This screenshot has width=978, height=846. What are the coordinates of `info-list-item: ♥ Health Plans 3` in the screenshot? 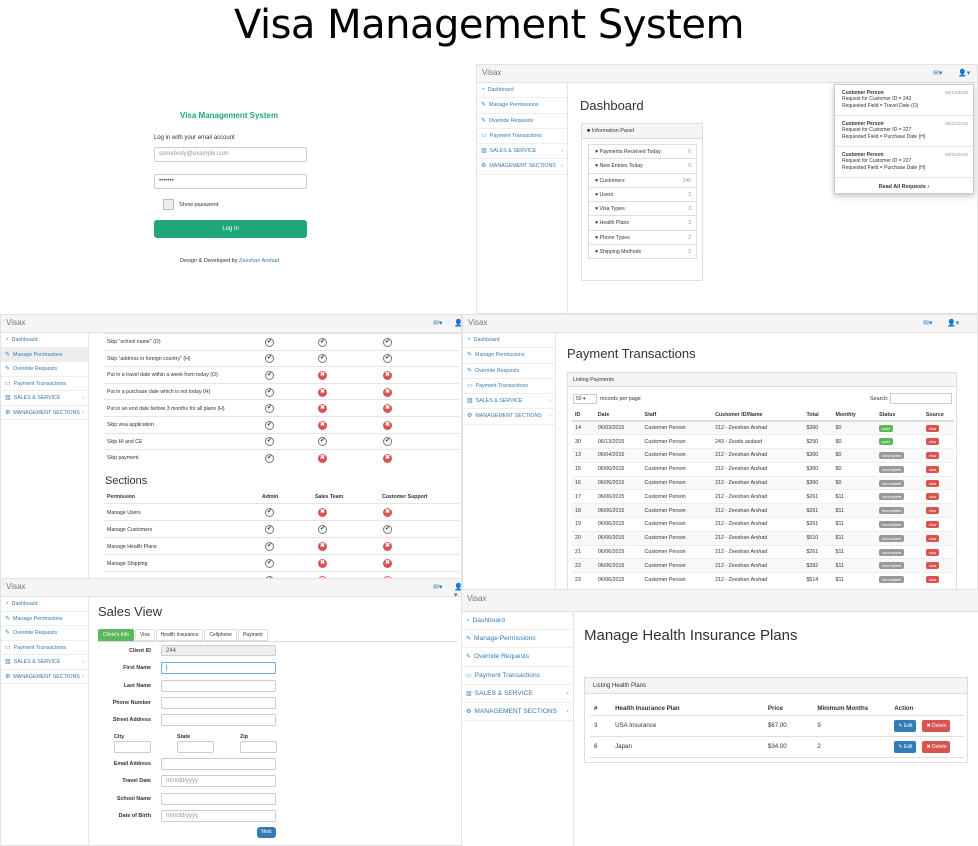 It's located at (642, 223).